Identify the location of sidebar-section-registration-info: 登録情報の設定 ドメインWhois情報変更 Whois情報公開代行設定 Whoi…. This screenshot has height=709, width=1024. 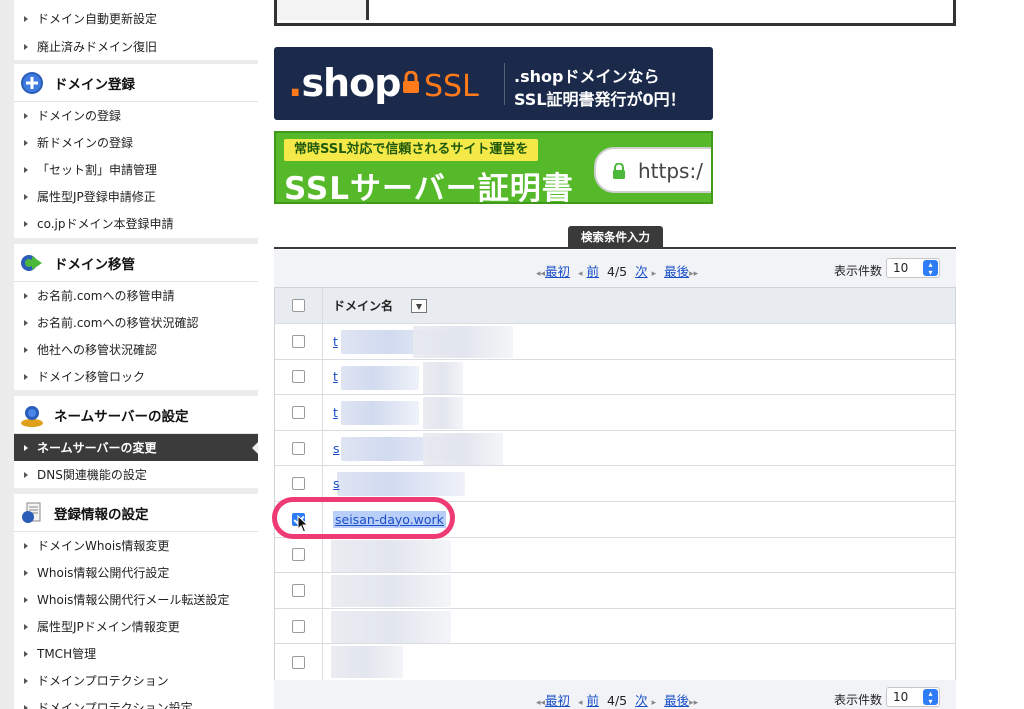
(136, 601).